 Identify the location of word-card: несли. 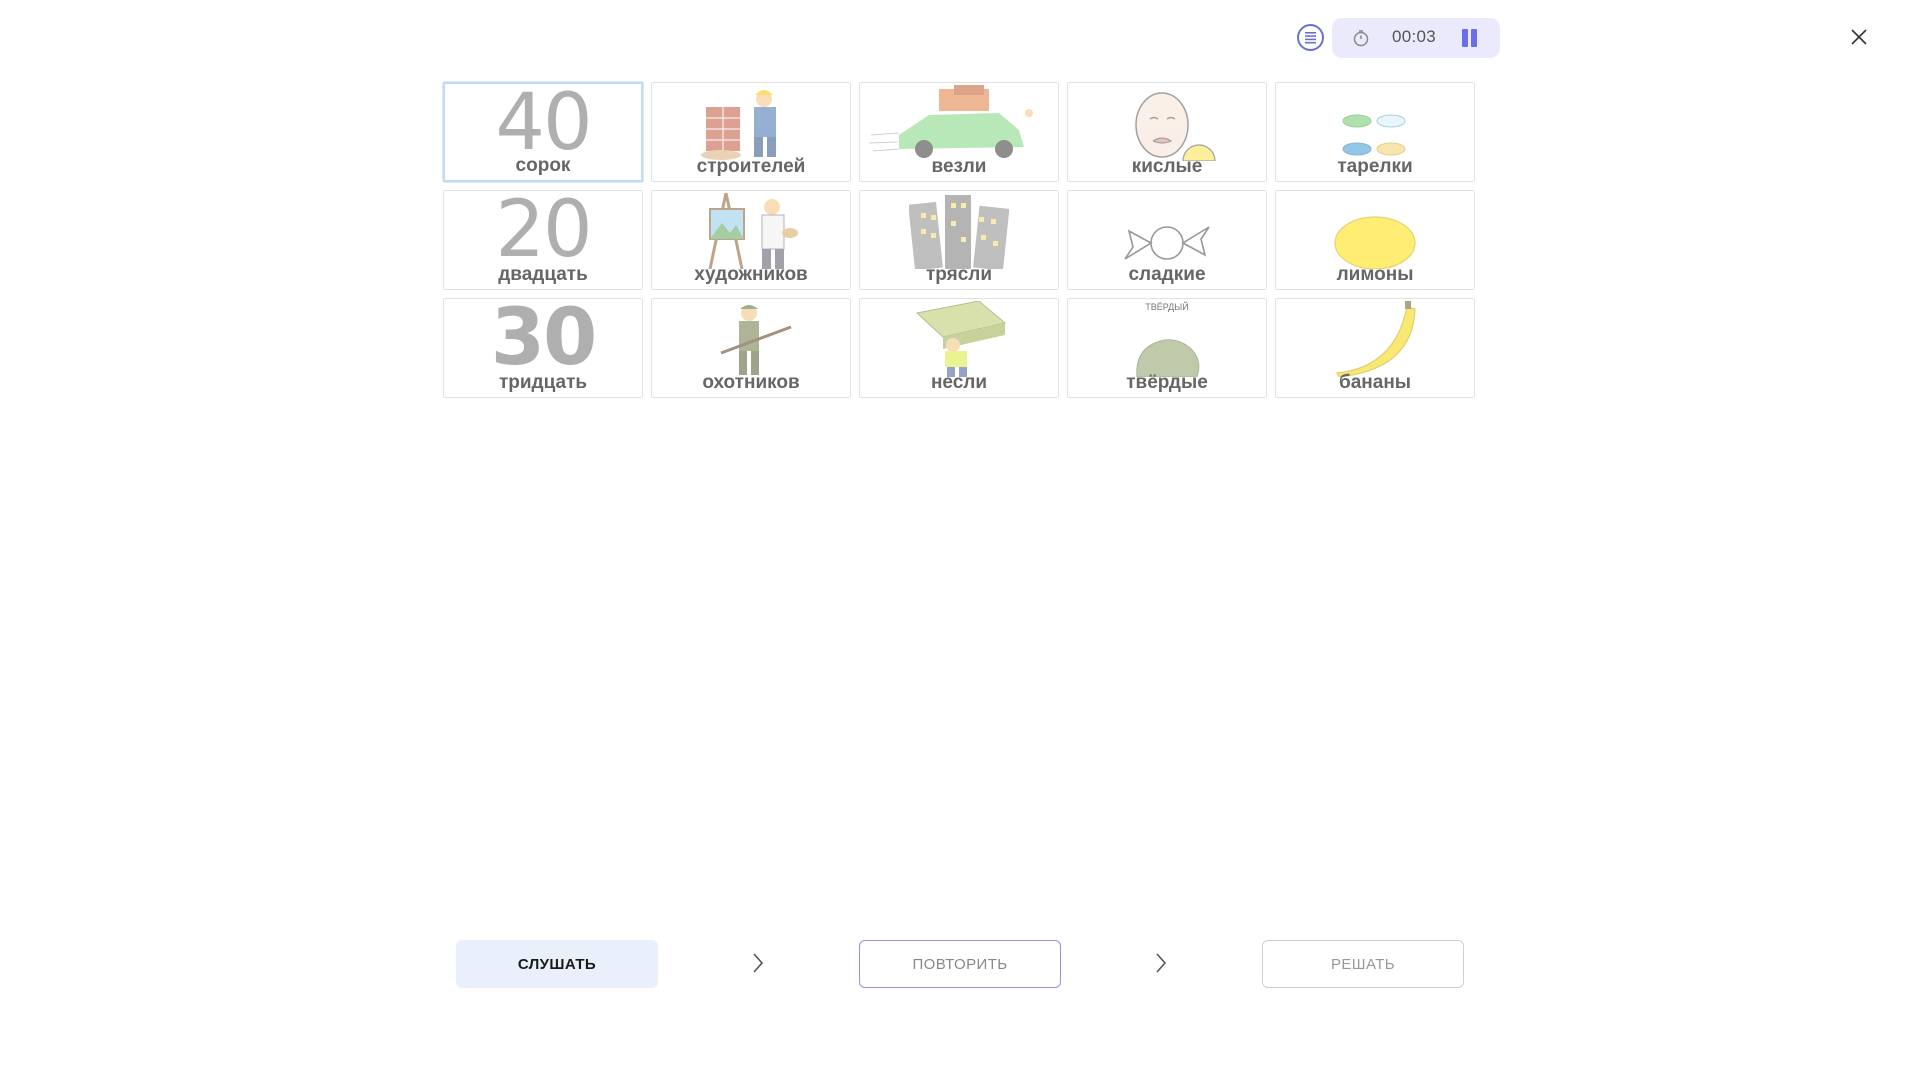
(959, 348).